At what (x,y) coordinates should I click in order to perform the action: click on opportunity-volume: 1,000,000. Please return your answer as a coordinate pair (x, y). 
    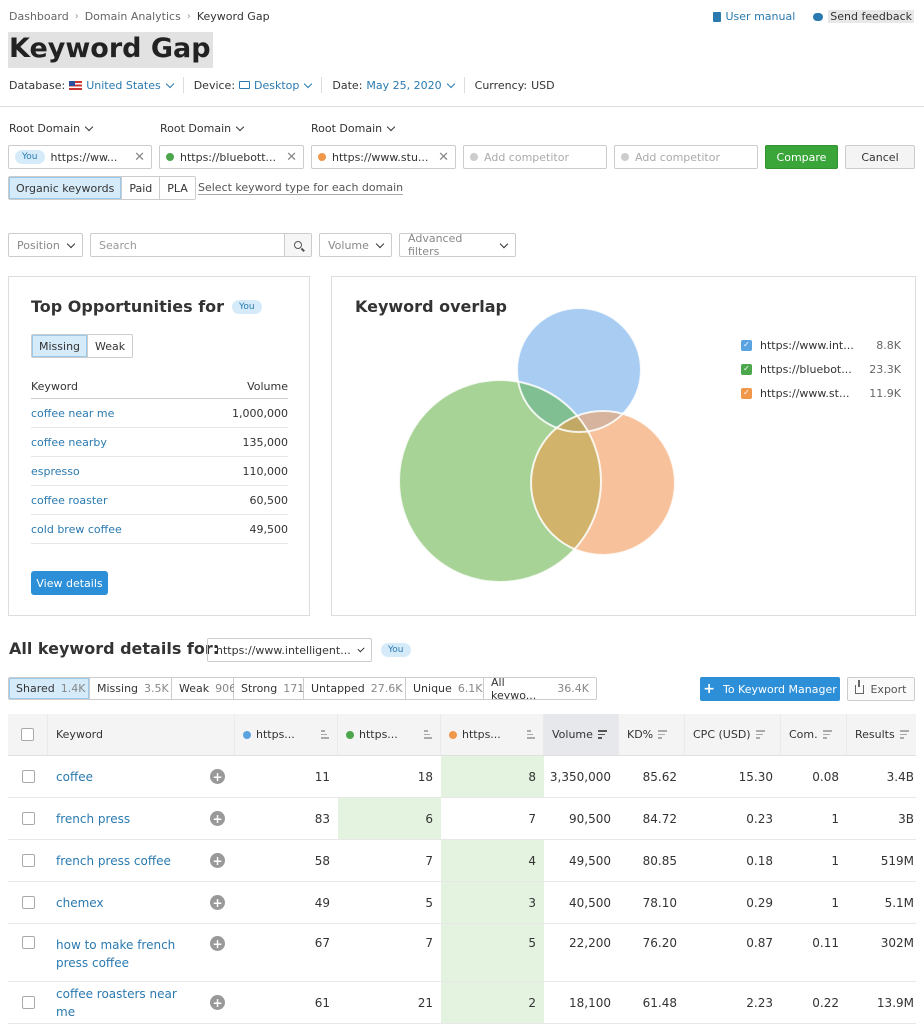
    Looking at the image, I should click on (260, 413).